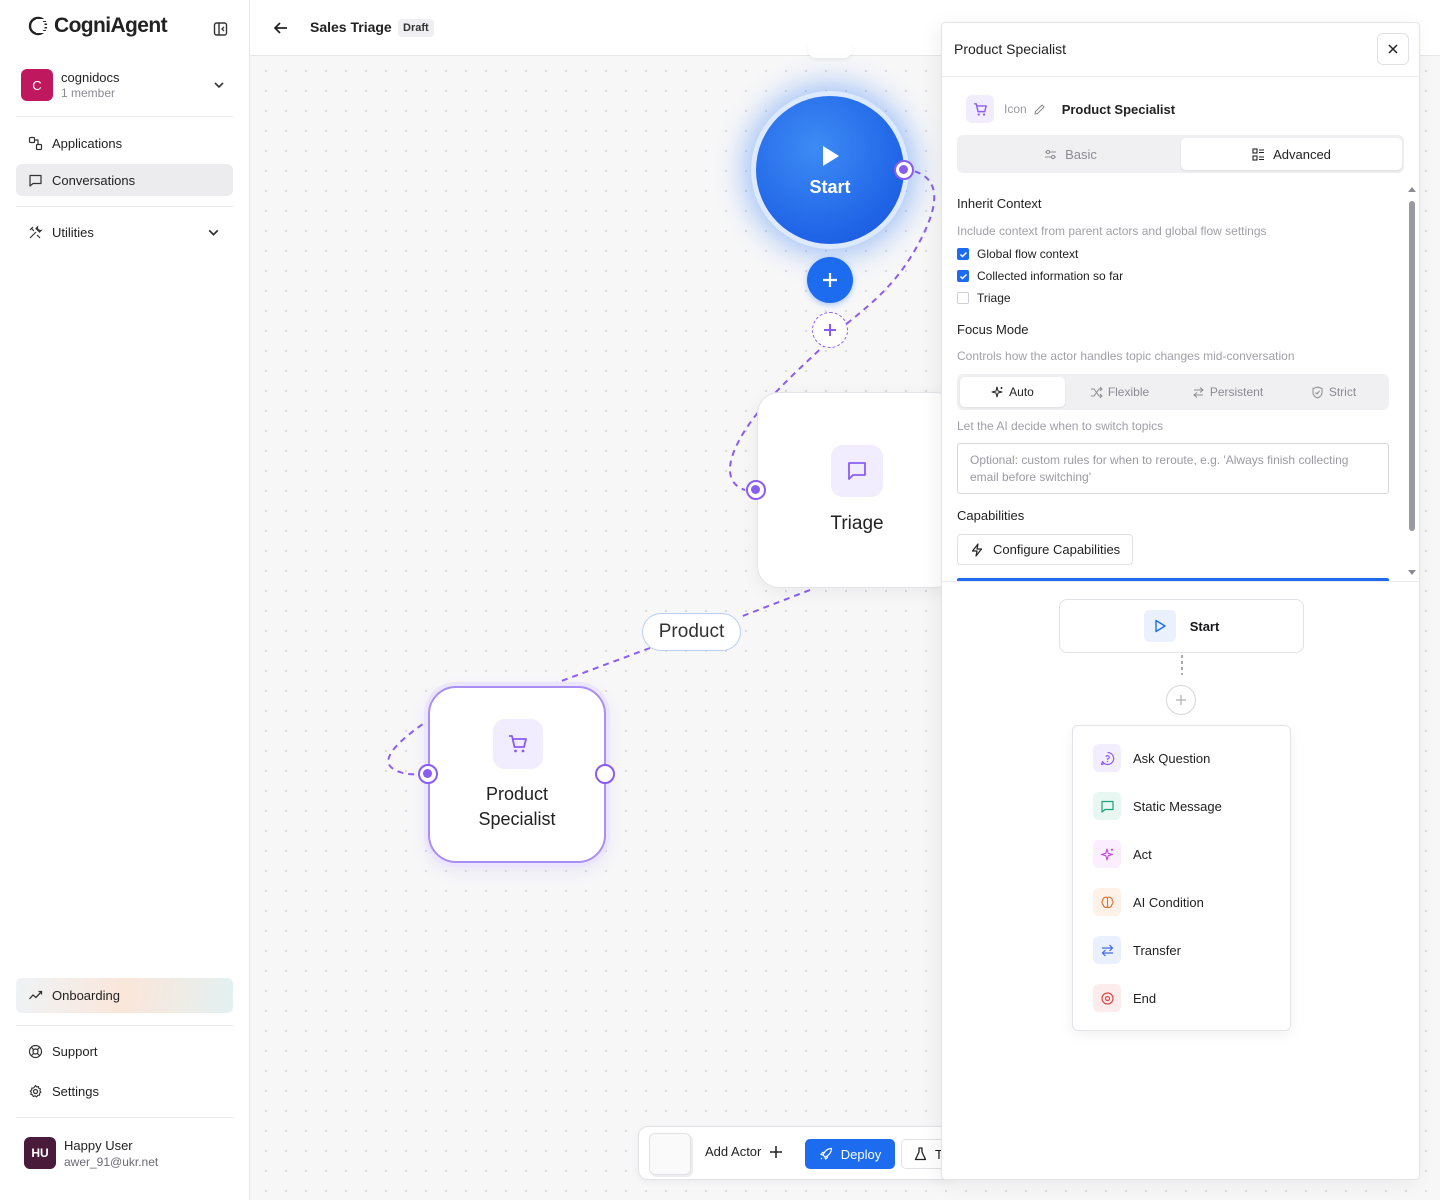 This screenshot has height=1200, width=1440. What do you see at coordinates (1128, 392) in the screenshot?
I see `focus-mode-label: Flexible` at bounding box center [1128, 392].